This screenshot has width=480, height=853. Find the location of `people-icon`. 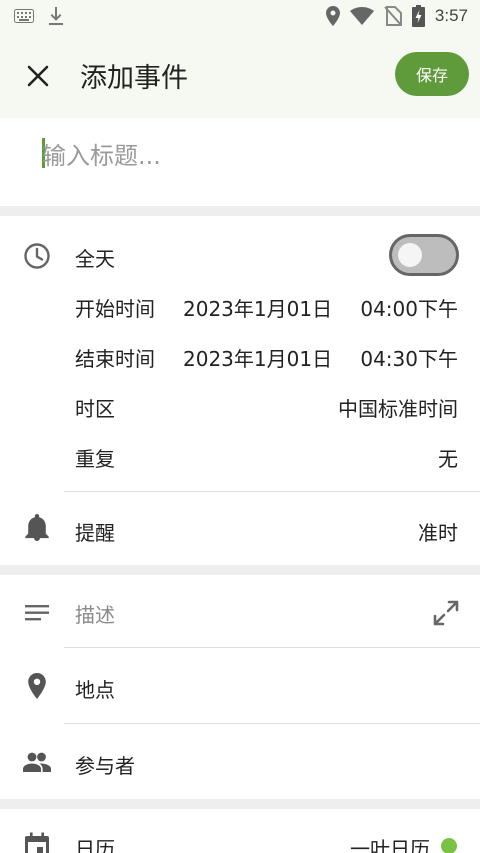

people-icon is located at coordinates (37, 762).